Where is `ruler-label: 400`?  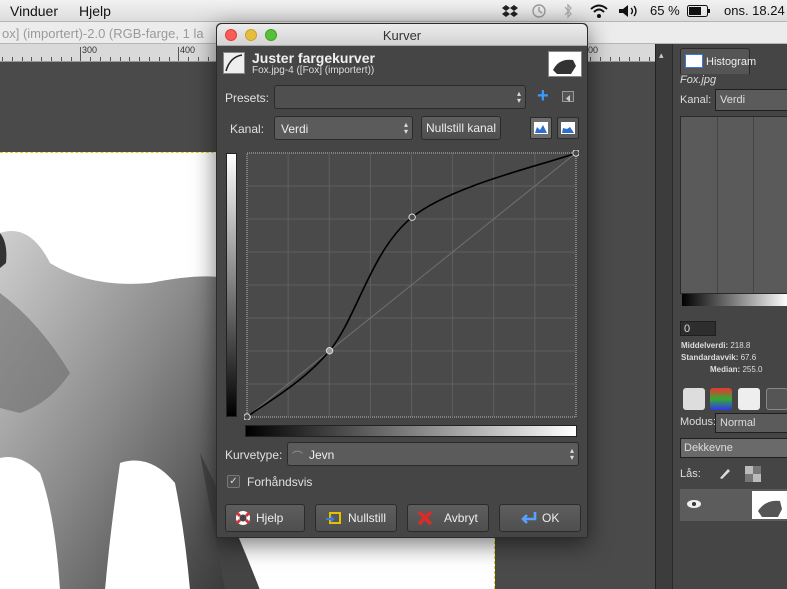 ruler-label: 400 is located at coordinates (188, 50).